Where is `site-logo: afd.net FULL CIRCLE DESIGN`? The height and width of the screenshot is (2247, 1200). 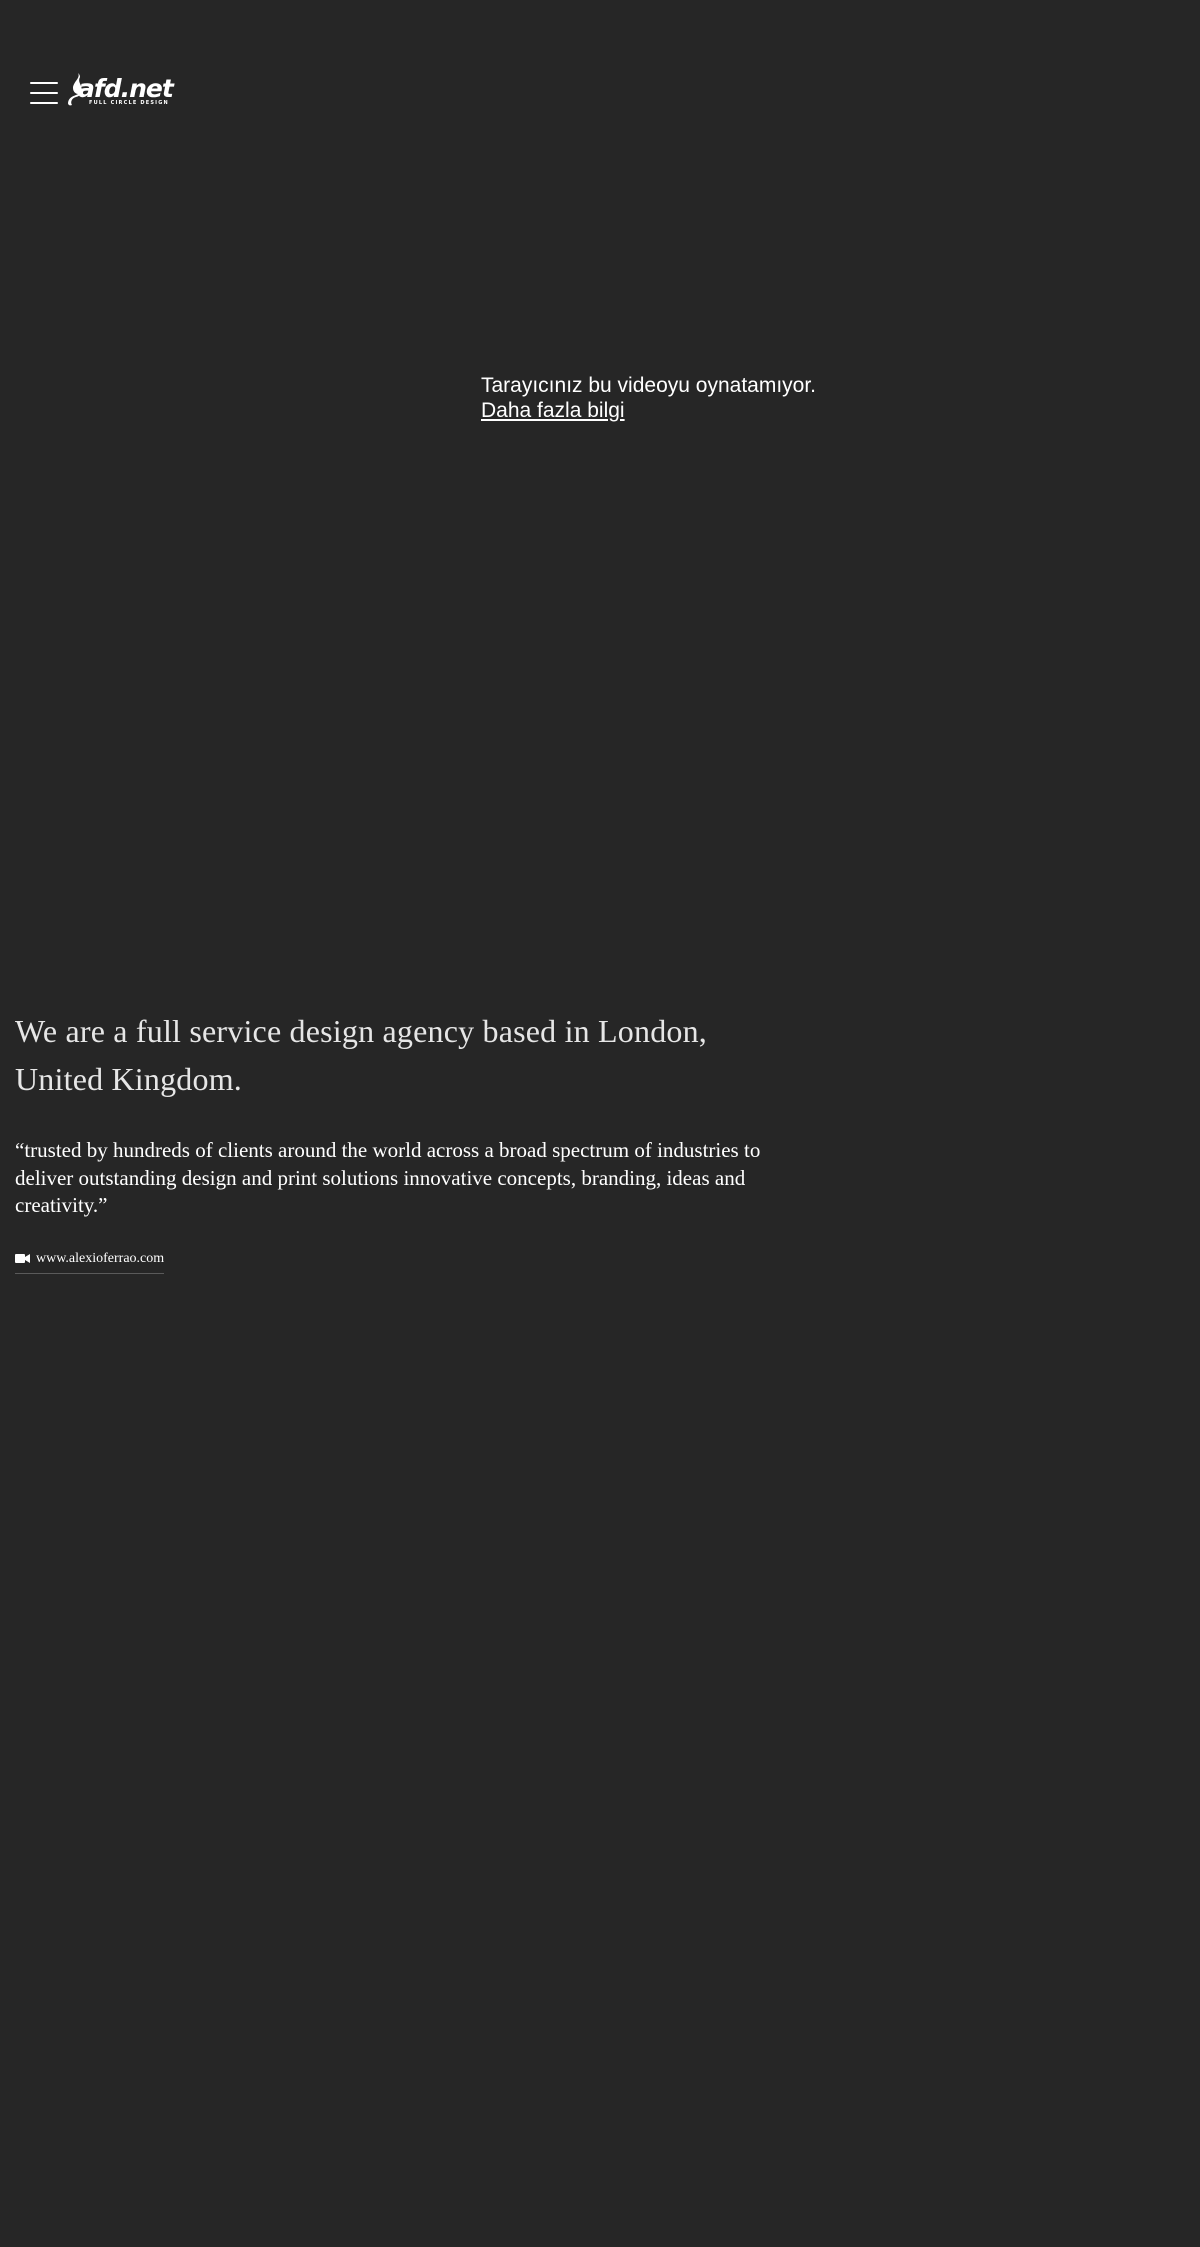
site-logo: afd.net FULL CIRCLE DESIGN is located at coordinates (120, 90).